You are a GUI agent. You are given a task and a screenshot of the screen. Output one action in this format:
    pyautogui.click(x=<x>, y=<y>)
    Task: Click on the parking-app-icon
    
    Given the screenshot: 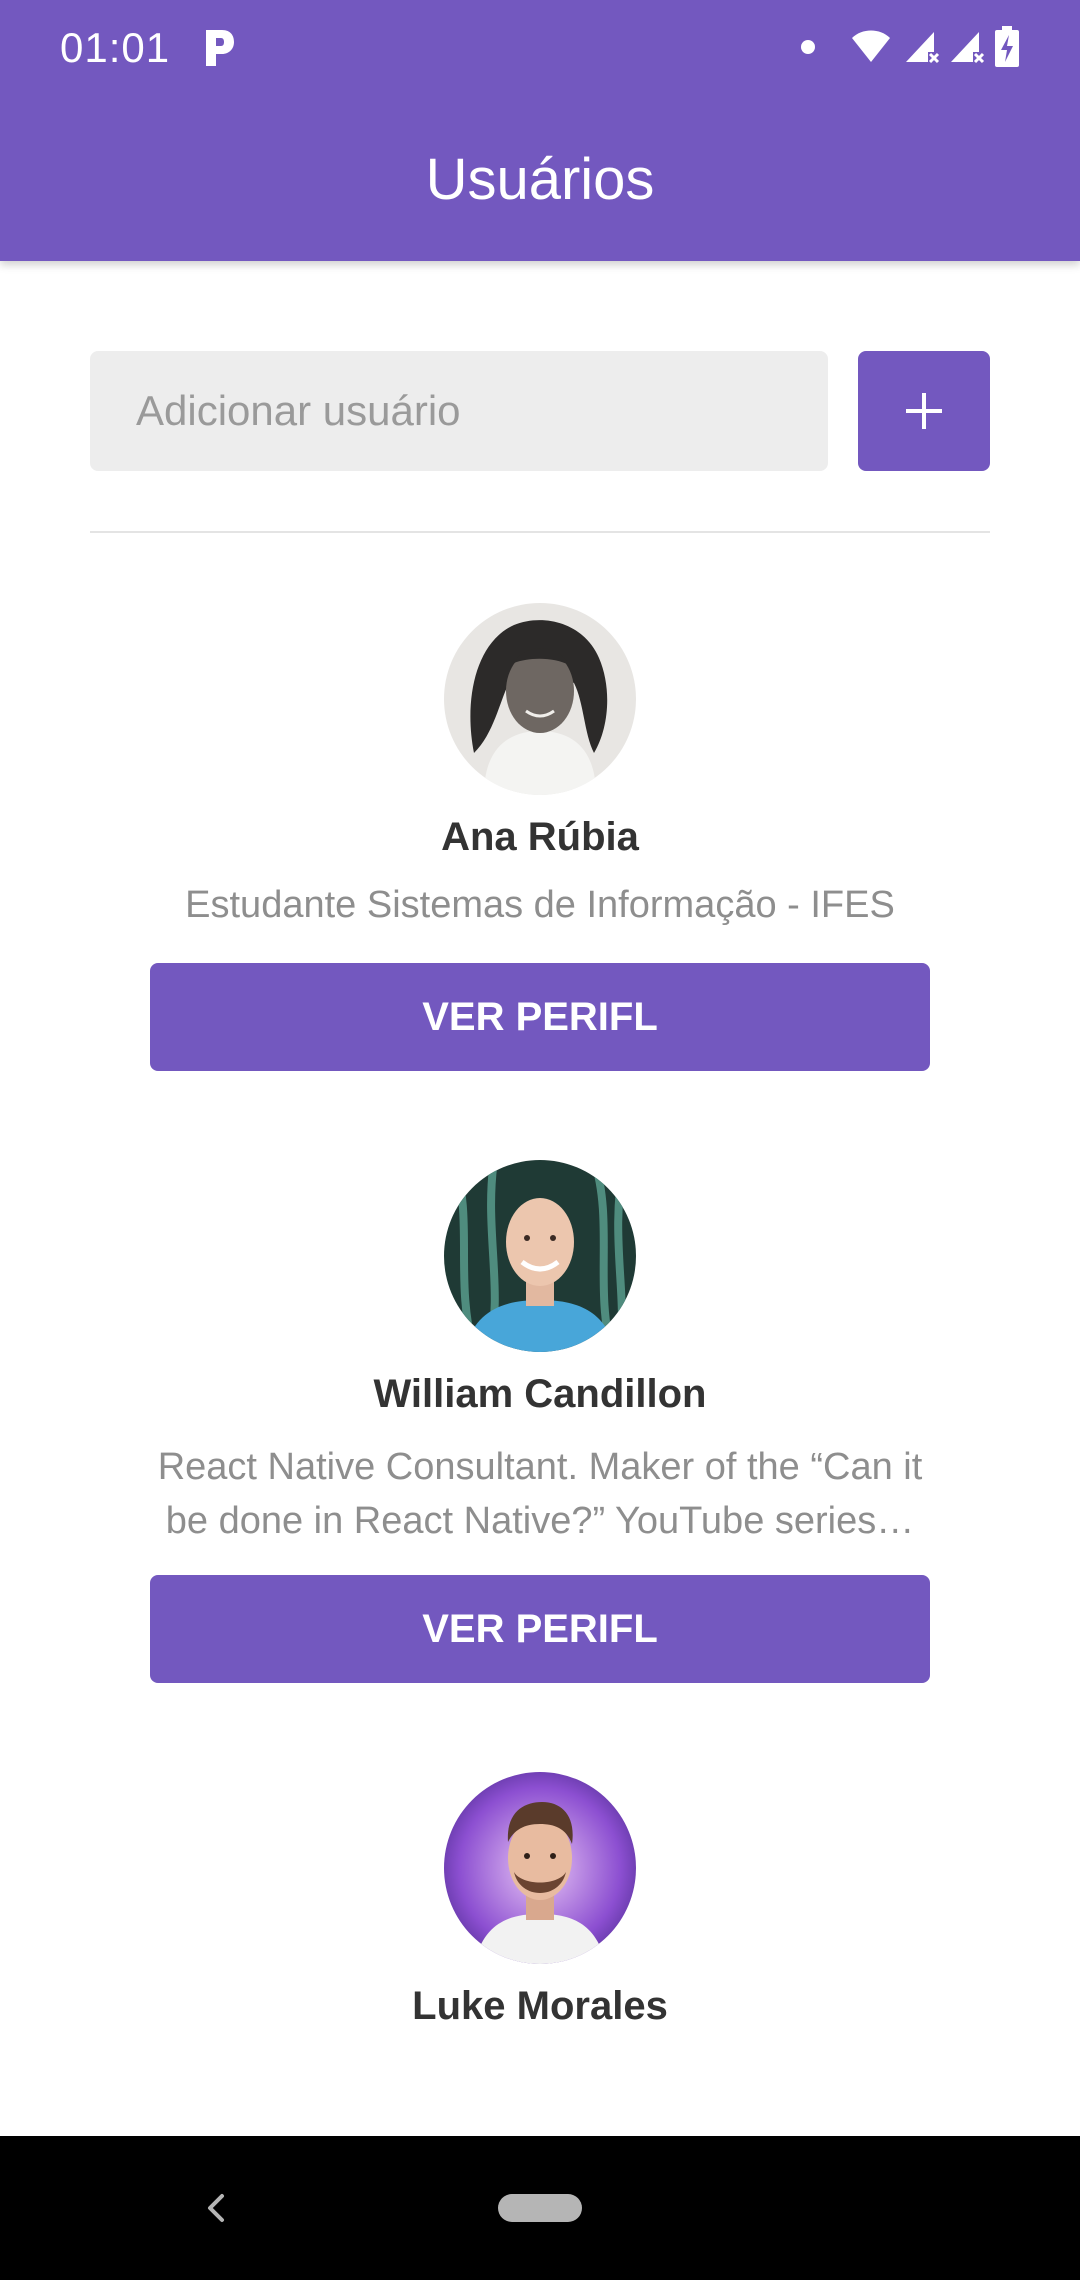 What is the action you would take?
    pyautogui.click(x=220, y=48)
    